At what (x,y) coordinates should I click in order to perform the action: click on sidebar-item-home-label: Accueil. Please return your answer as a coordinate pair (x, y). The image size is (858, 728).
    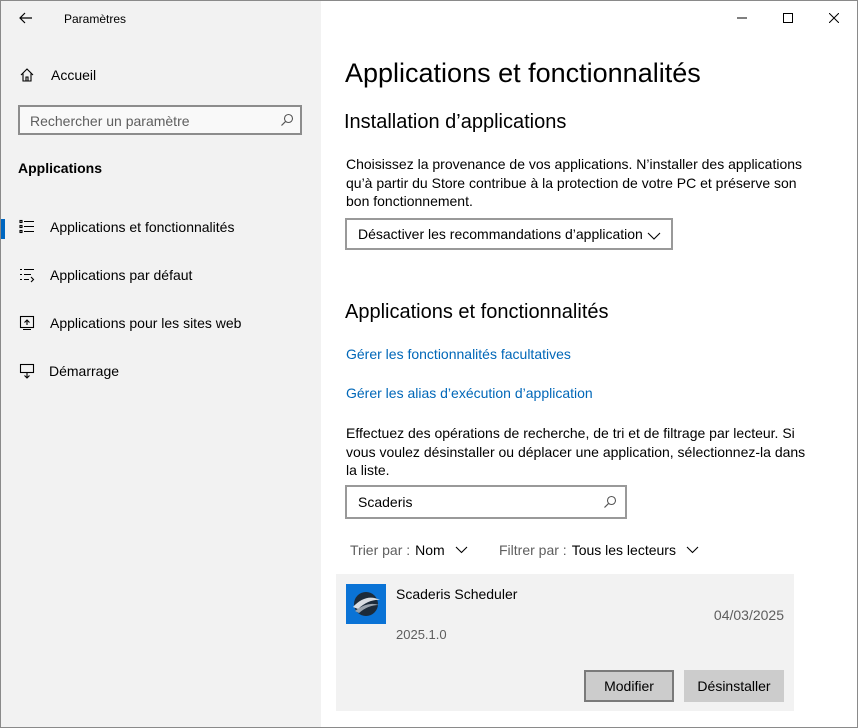
    Looking at the image, I should click on (74, 75).